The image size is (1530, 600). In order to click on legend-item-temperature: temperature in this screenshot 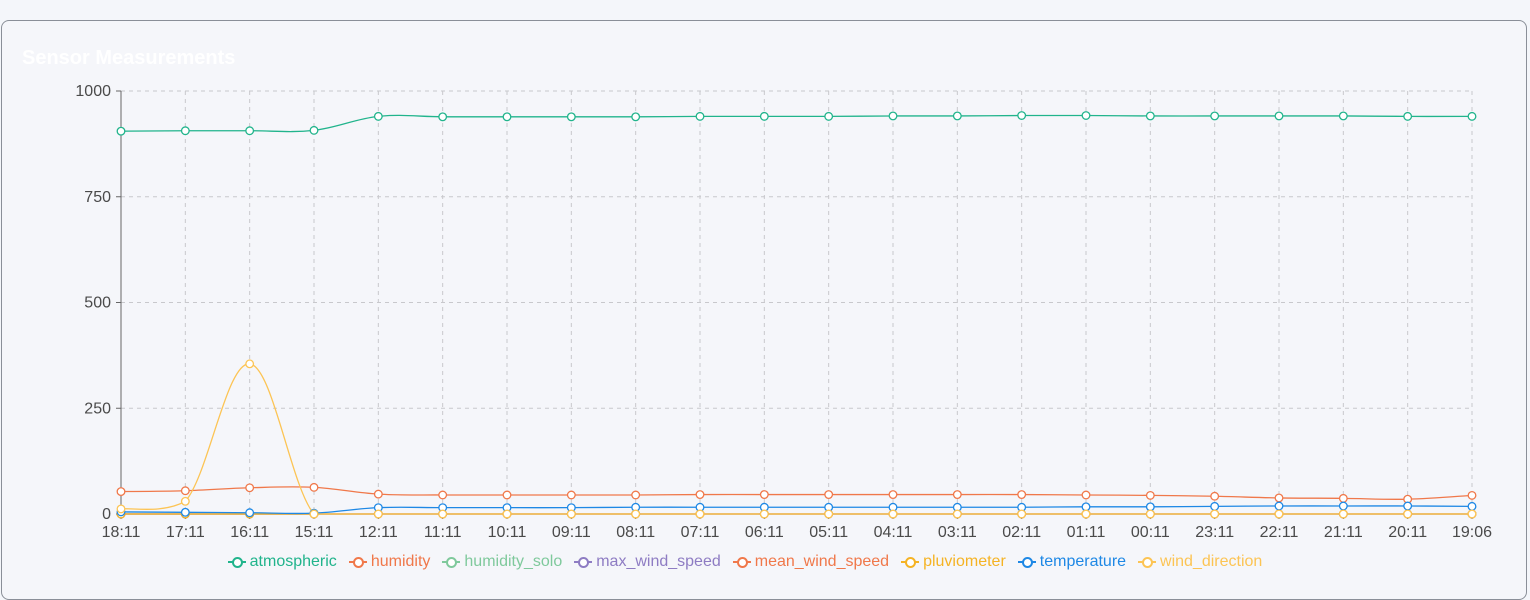, I will do `click(1072, 562)`.